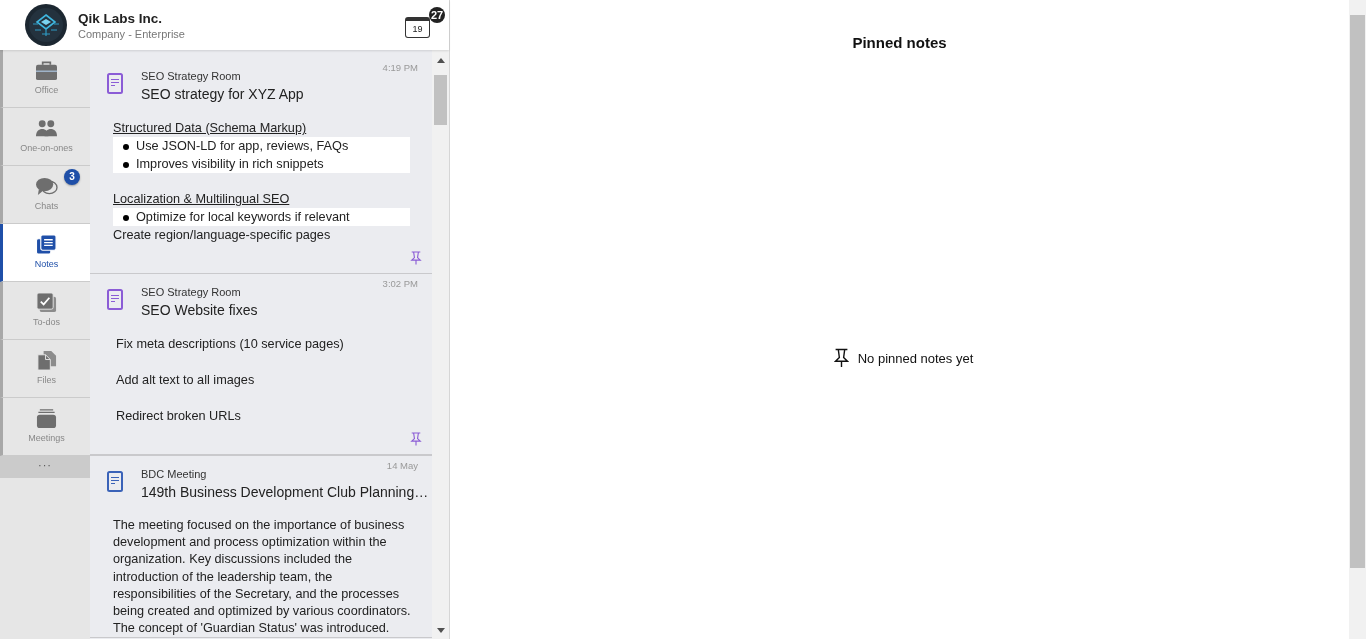 The width and height of the screenshot is (1366, 639). Describe the element at coordinates (230, 164) in the screenshot. I see `list-item-text: Improves visibility in rich snippets` at that location.